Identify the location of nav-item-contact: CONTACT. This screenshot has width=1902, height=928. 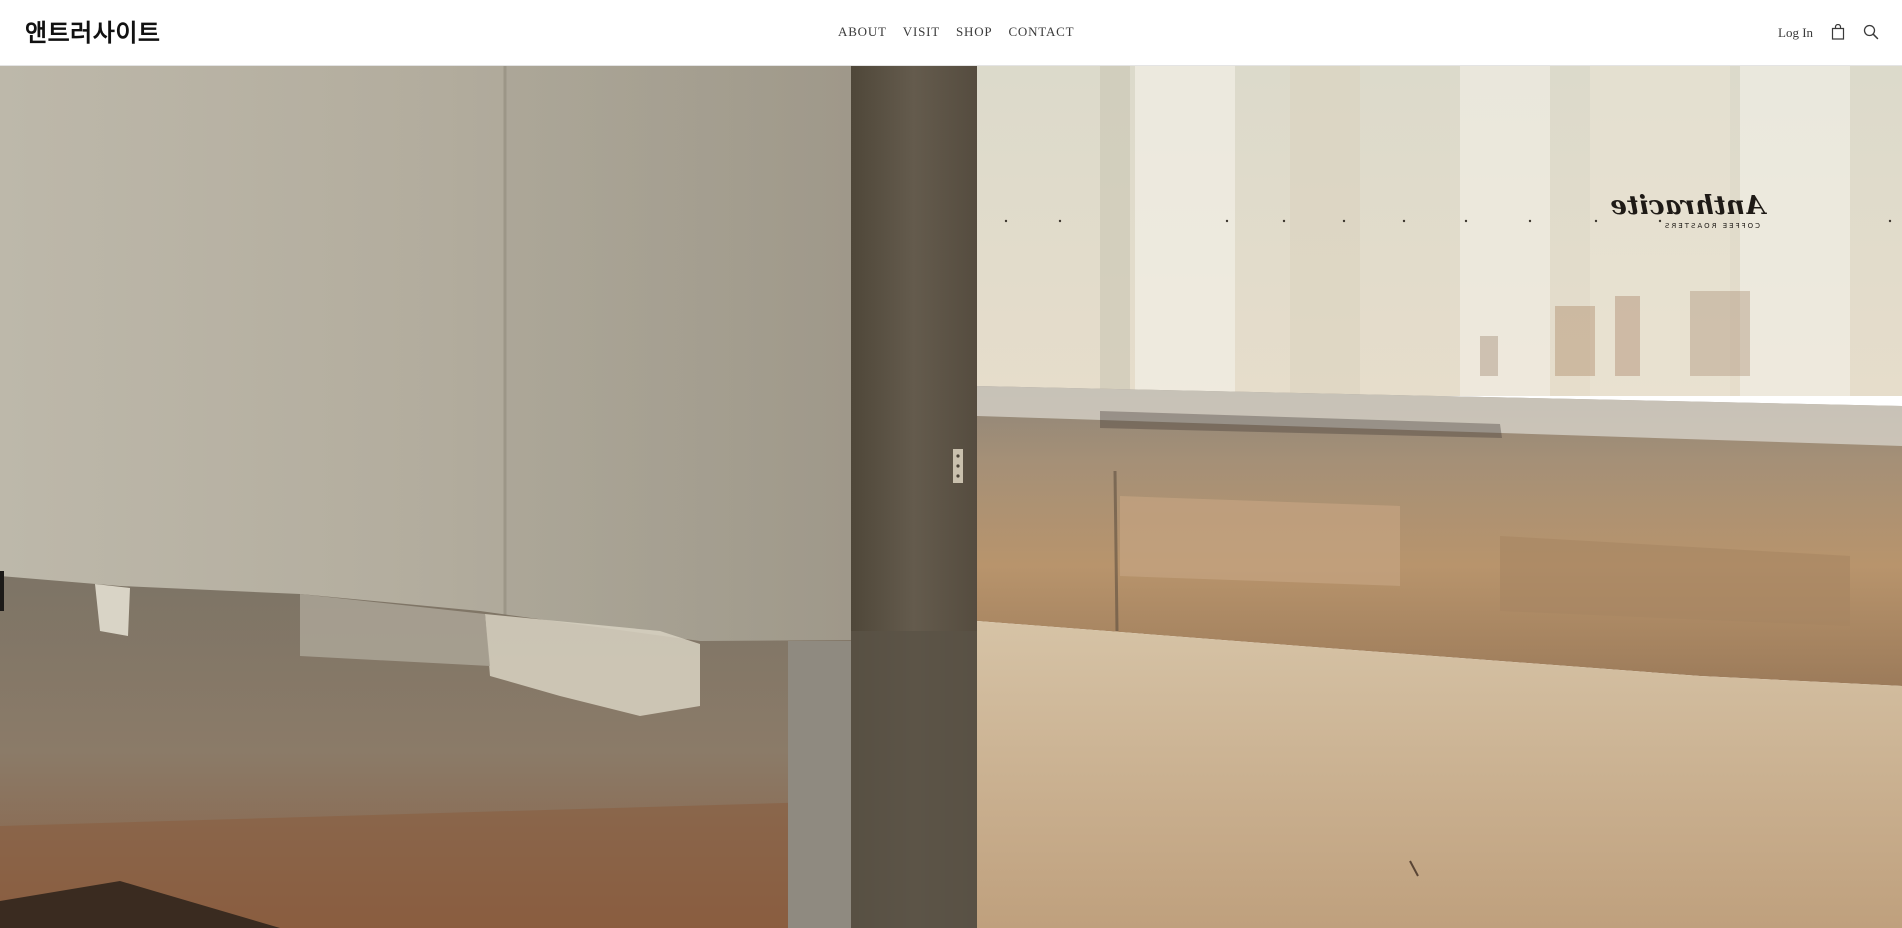
(1041, 32).